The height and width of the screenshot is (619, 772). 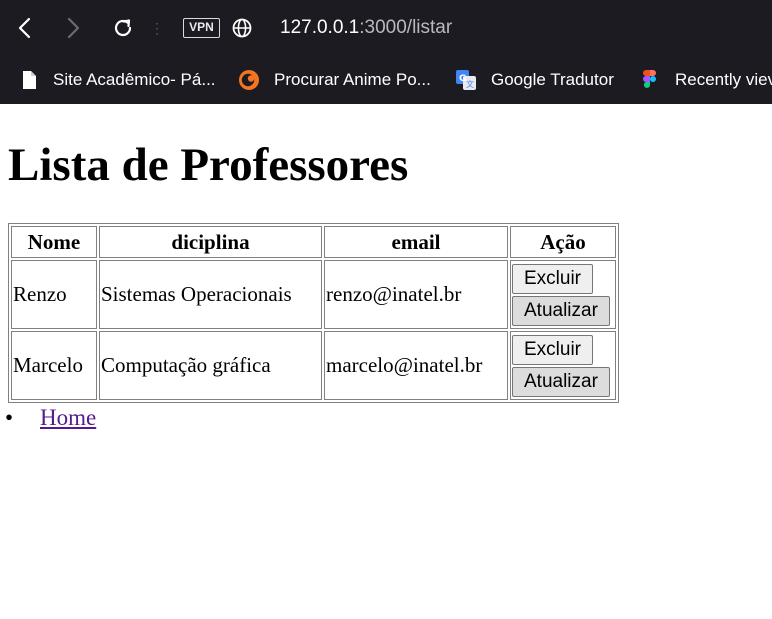 What do you see at coordinates (470, 84) in the screenshot?
I see `svg-text: 文` at bounding box center [470, 84].